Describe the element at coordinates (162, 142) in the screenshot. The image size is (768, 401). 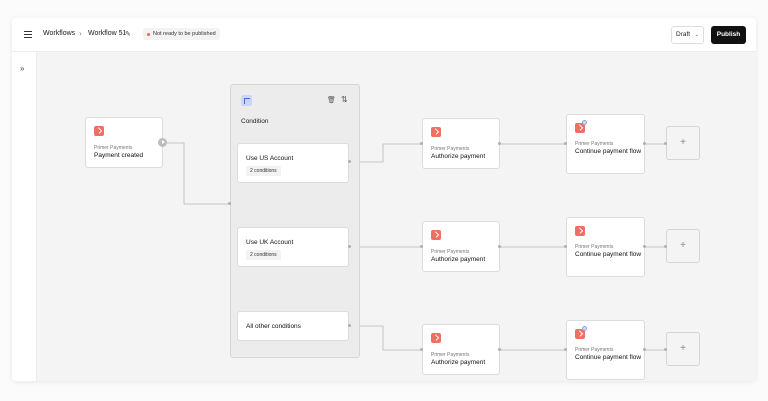
I see `play-icon` at that location.